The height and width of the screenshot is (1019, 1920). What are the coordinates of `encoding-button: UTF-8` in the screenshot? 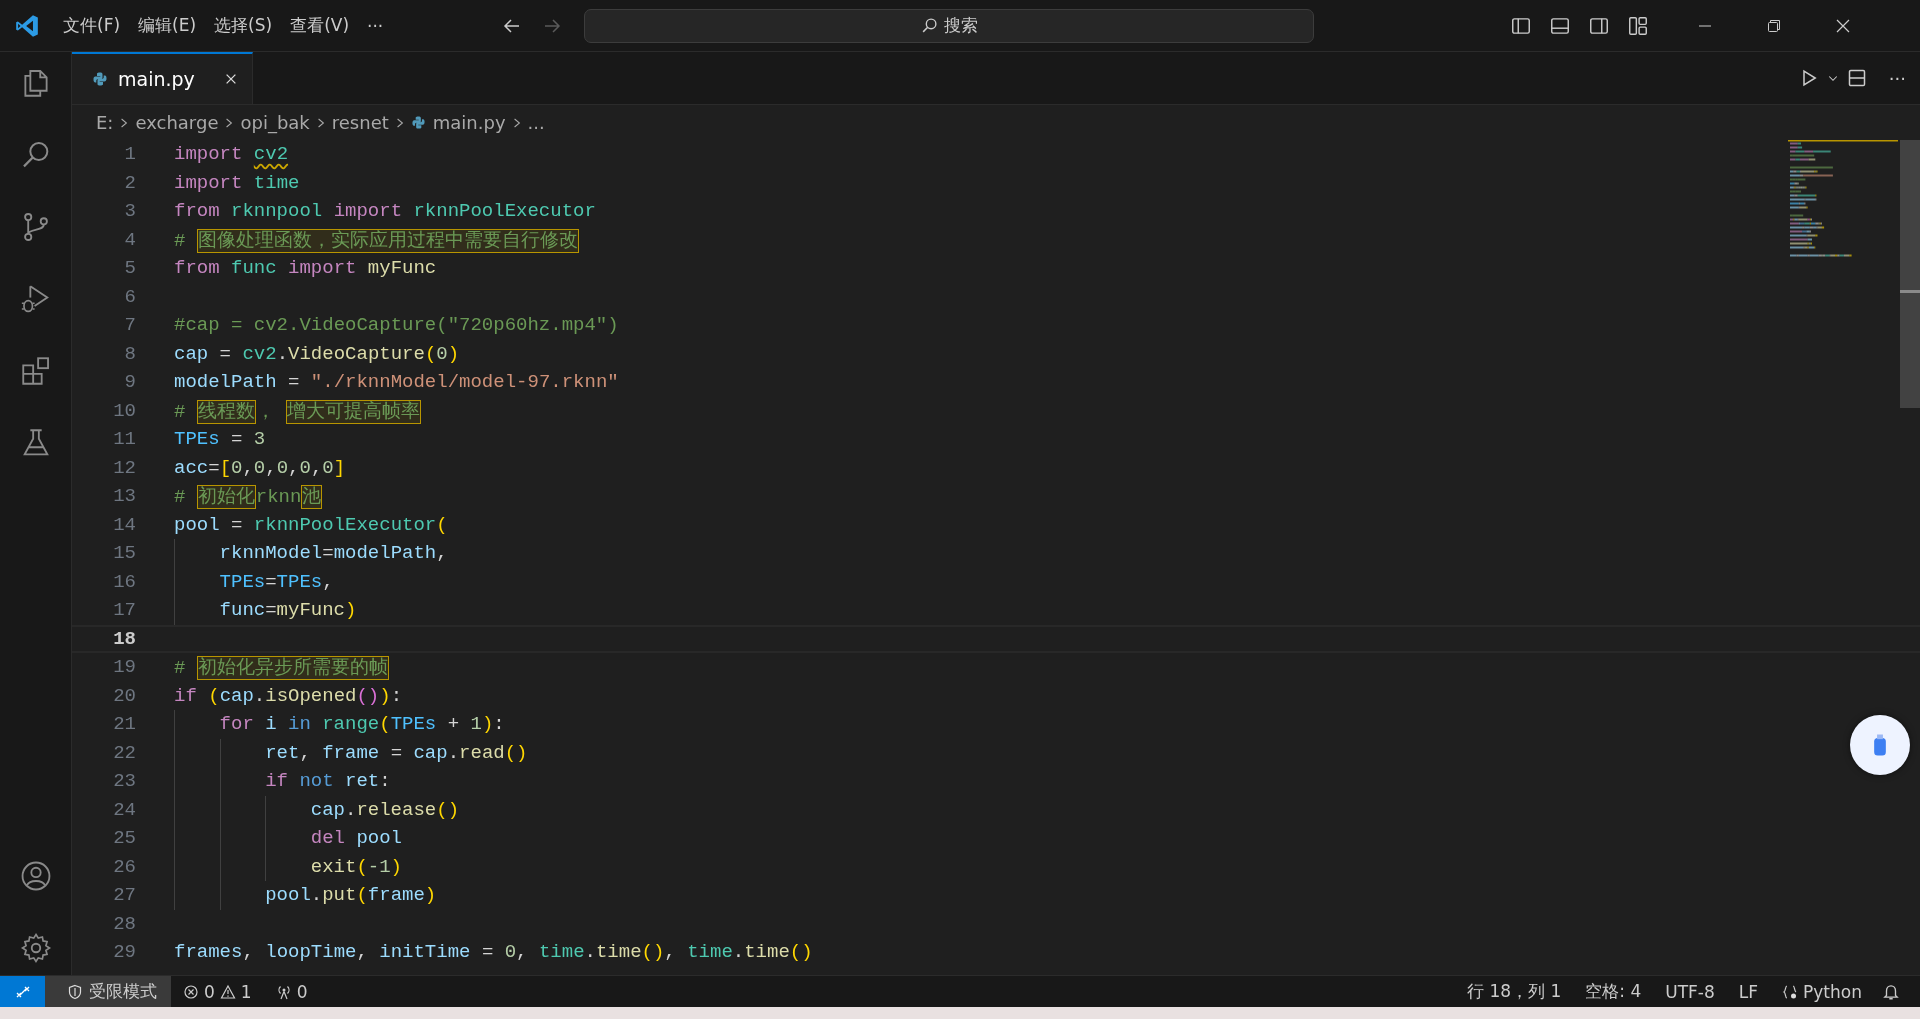 It's located at (1690, 991).